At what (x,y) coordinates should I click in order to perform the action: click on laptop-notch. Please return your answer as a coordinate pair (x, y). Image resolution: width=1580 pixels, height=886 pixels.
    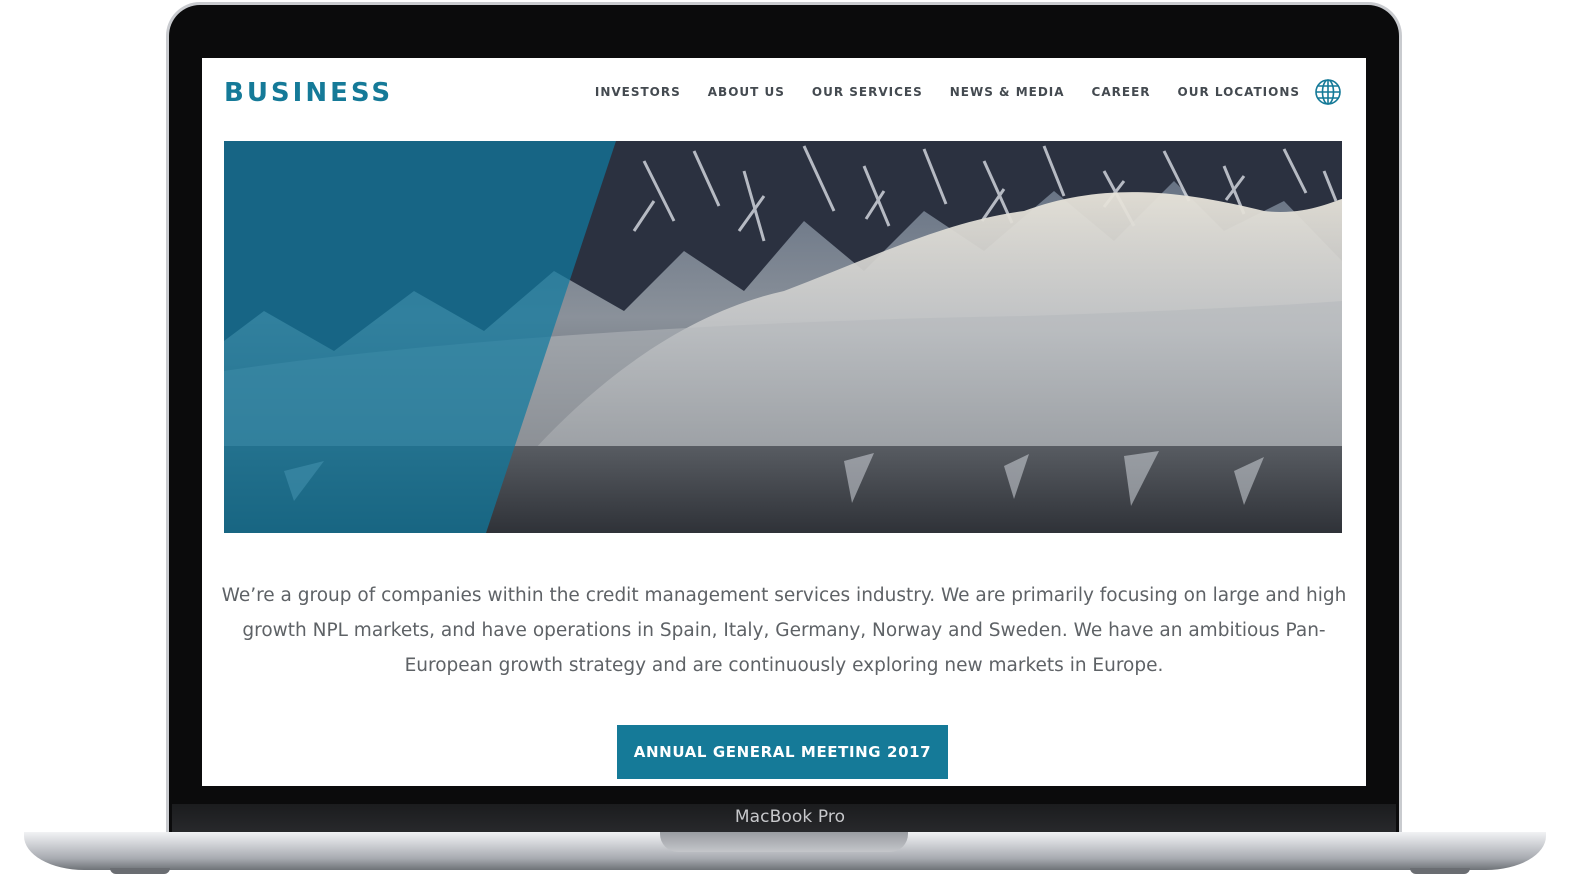
    Looking at the image, I should click on (784, 842).